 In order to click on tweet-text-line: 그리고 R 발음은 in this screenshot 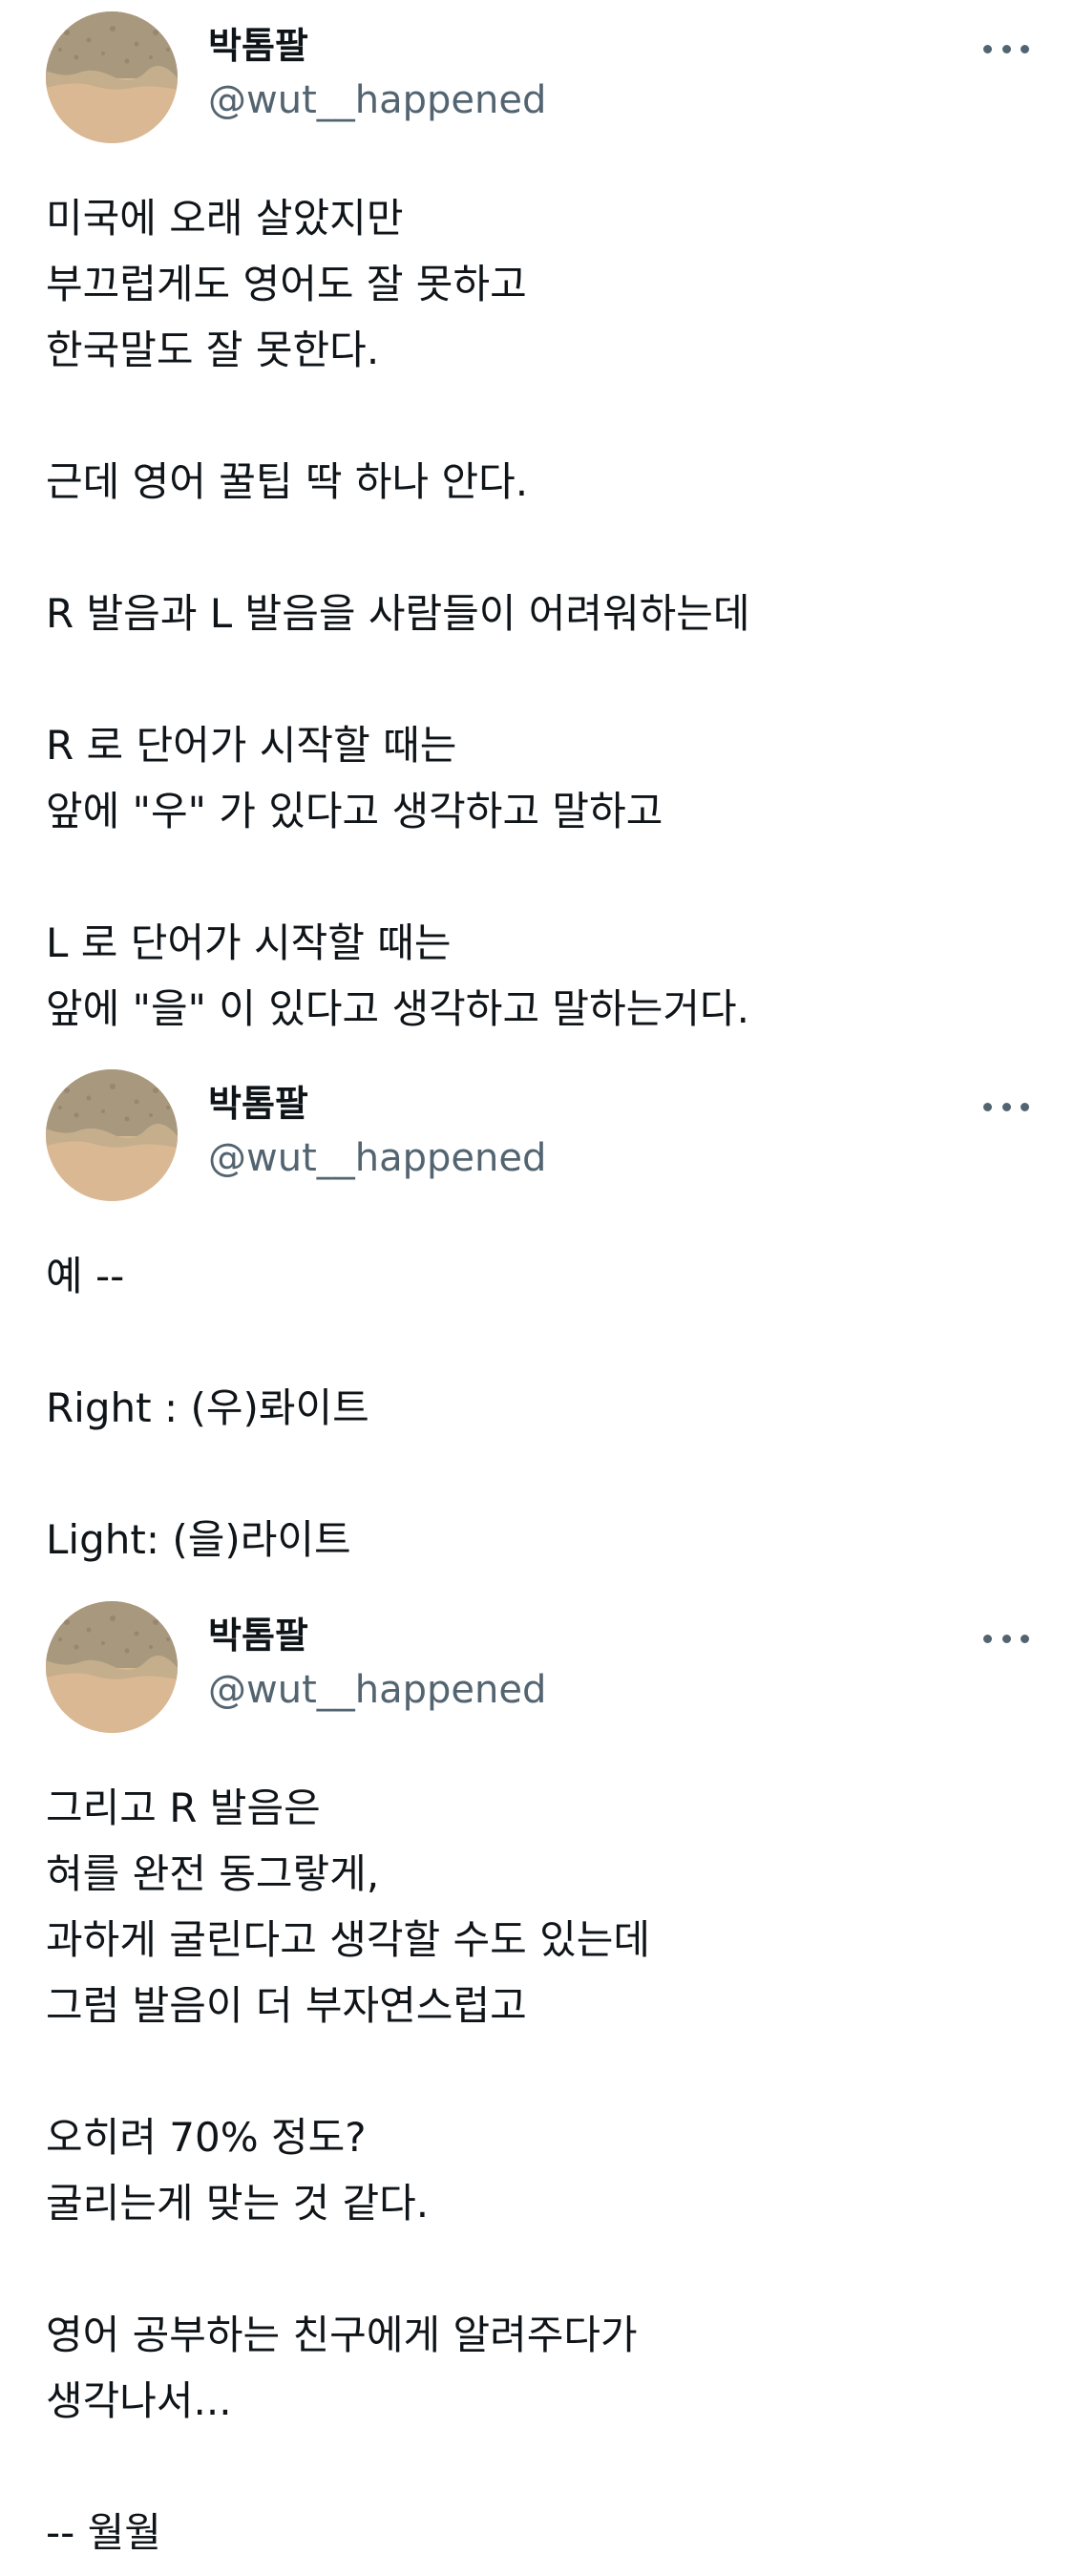, I will do `click(183, 1807)`.